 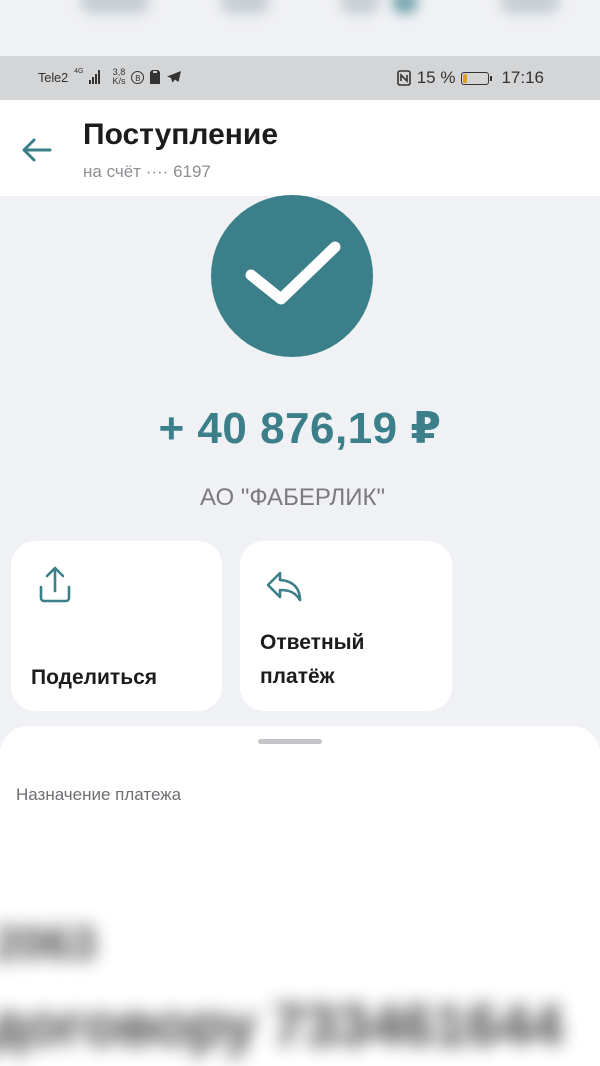 I want to click on payment-purpose-blurred-line2: договору 733461644, so click(x=281, y=1025).